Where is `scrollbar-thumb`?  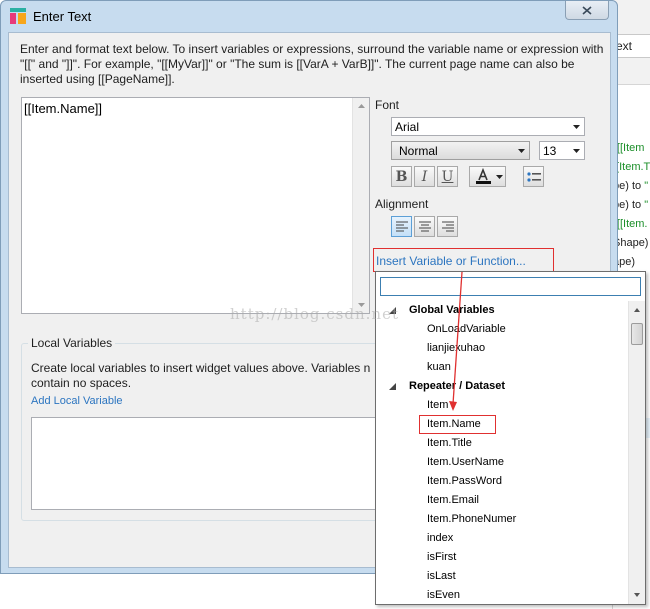
scrollbar-thumb is located at coordinates (637, 334).